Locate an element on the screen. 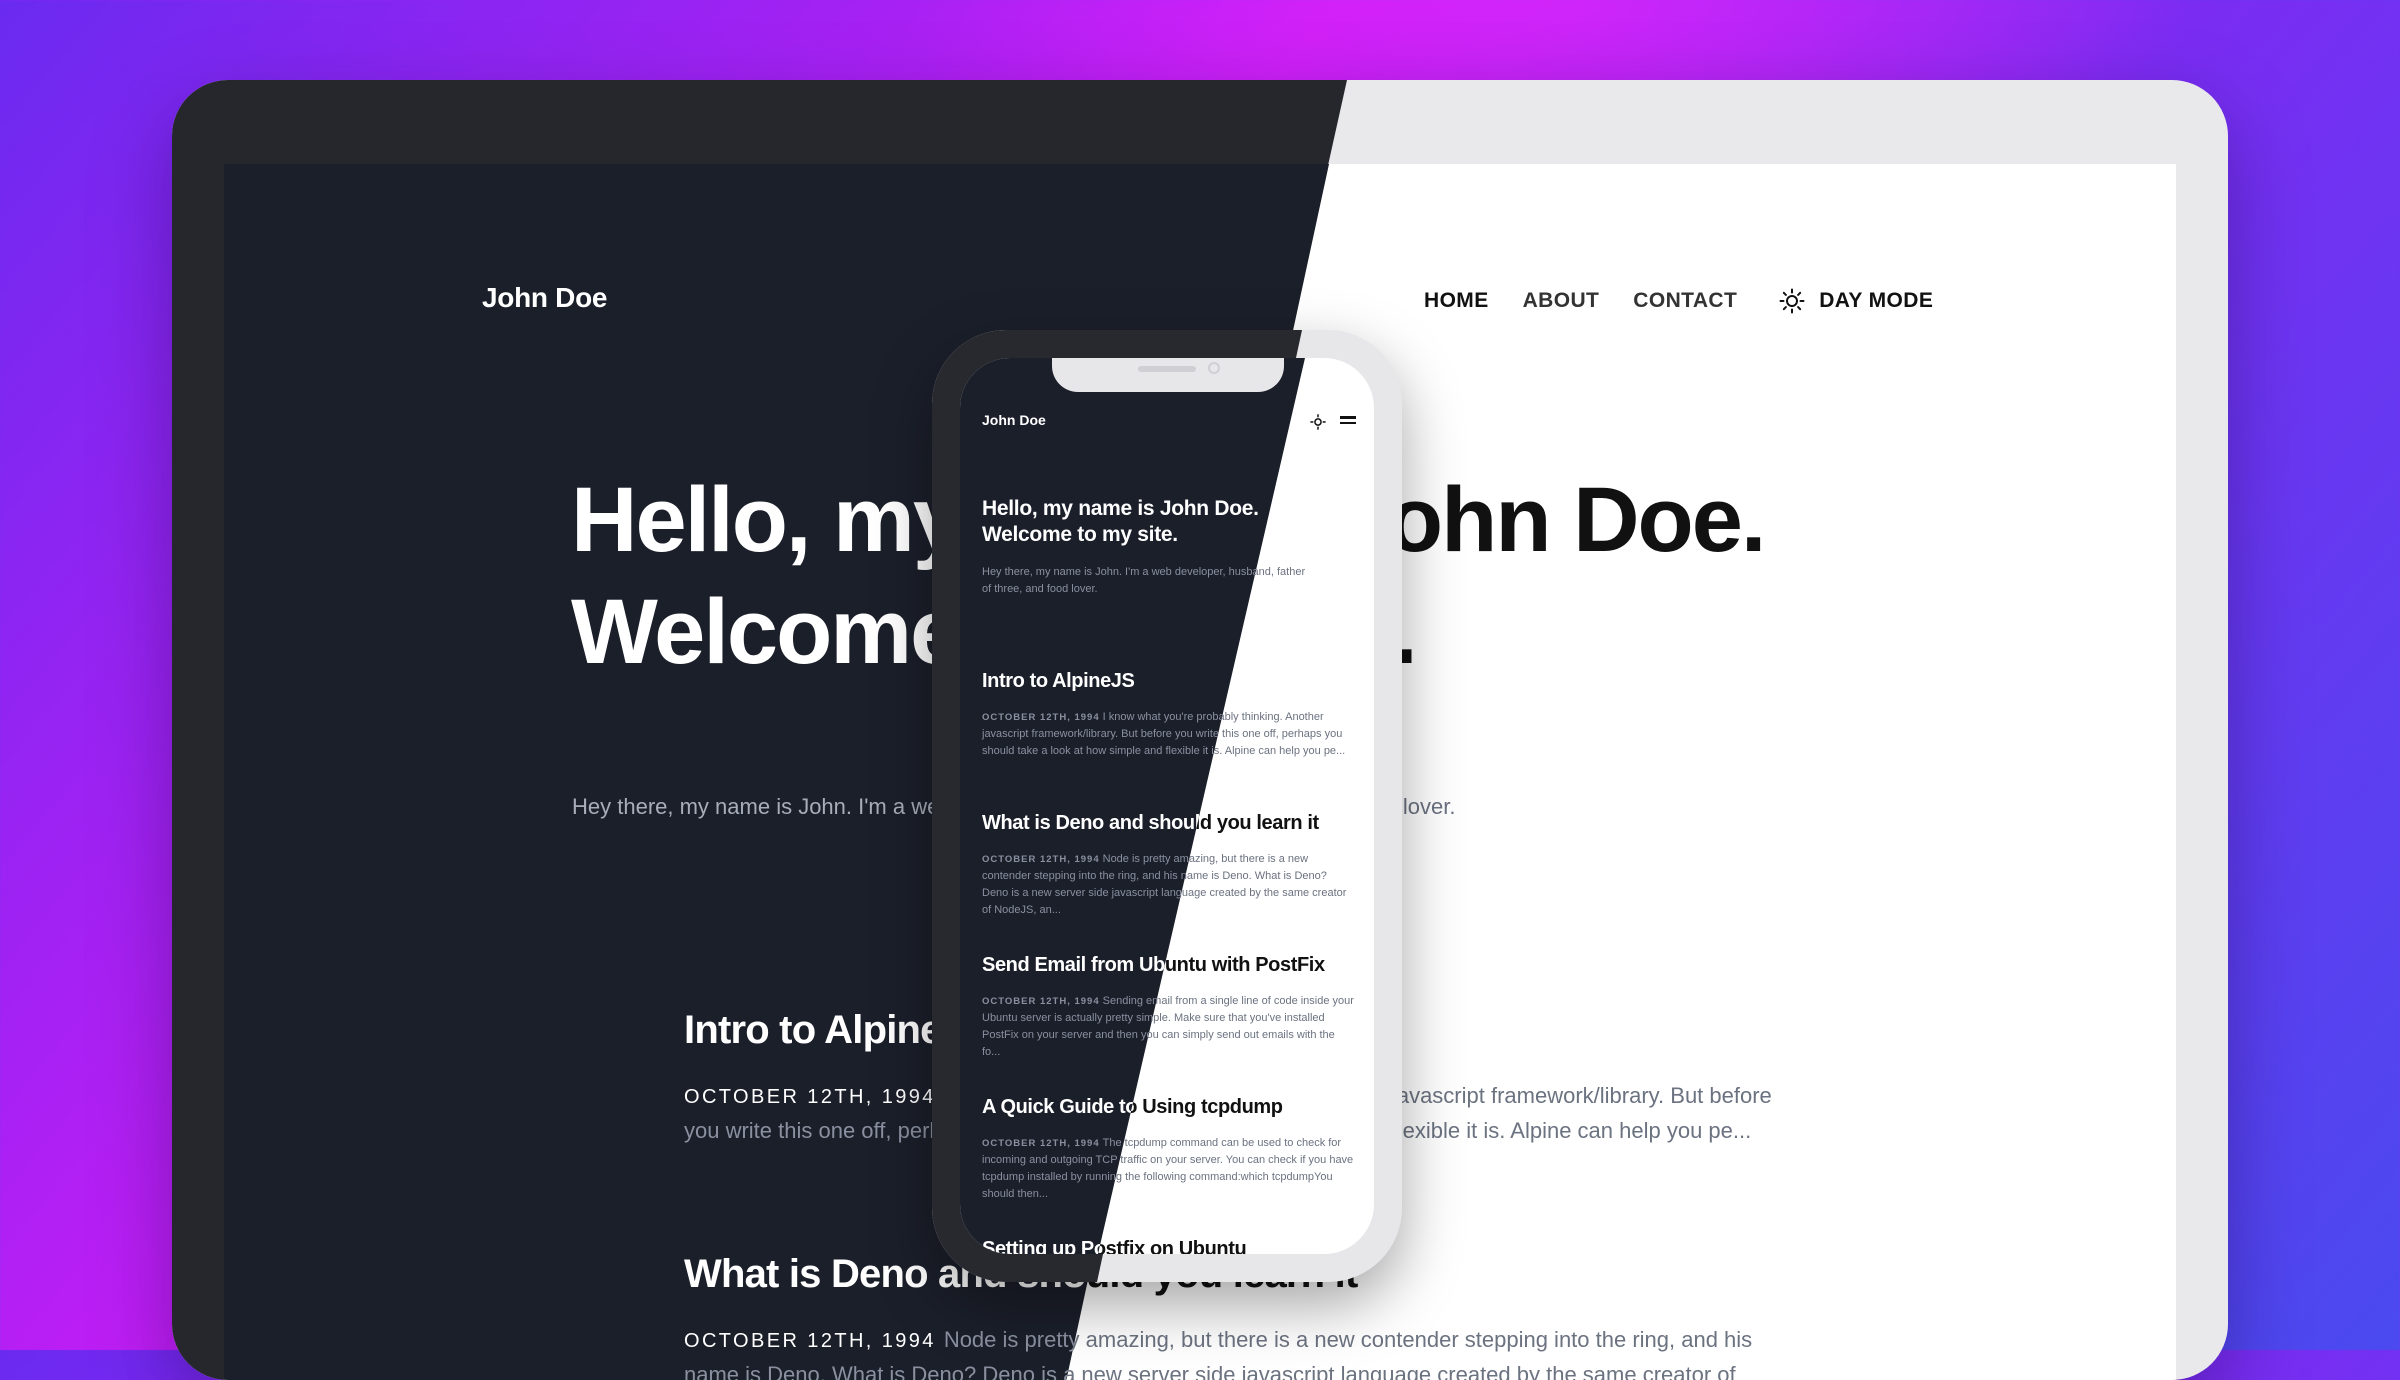 The width and height of the screenshot is (2400, 1380). camera-icon is located at coordinates (1214, 368).